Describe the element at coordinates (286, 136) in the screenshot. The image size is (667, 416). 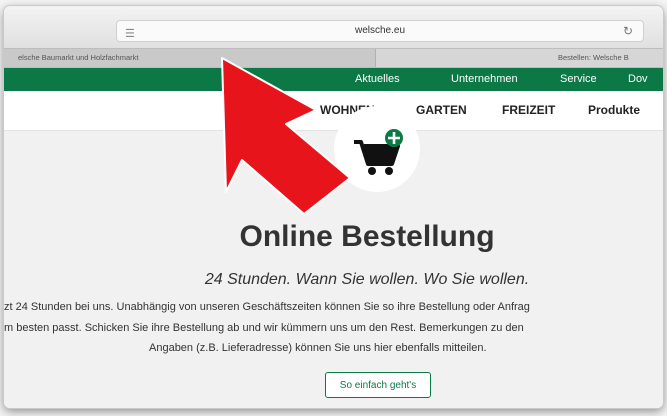
I see `red-arrow-annotation` at that location.